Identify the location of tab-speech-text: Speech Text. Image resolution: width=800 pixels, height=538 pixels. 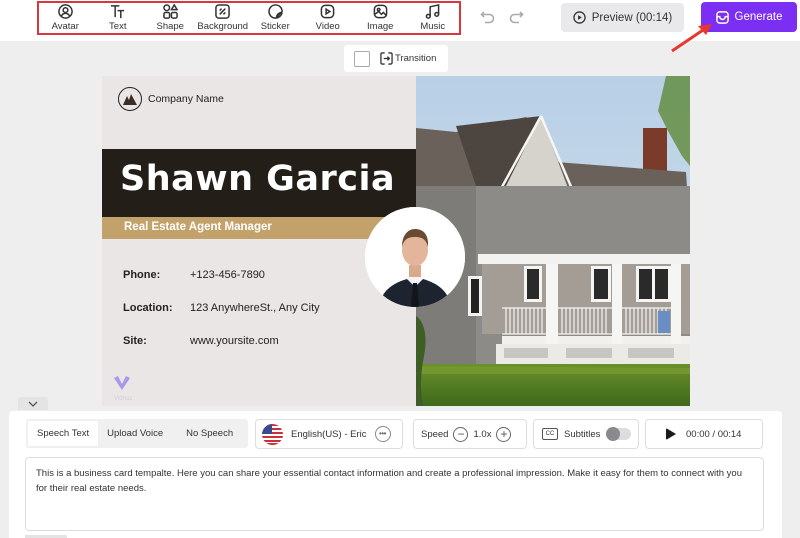
(63, 433).